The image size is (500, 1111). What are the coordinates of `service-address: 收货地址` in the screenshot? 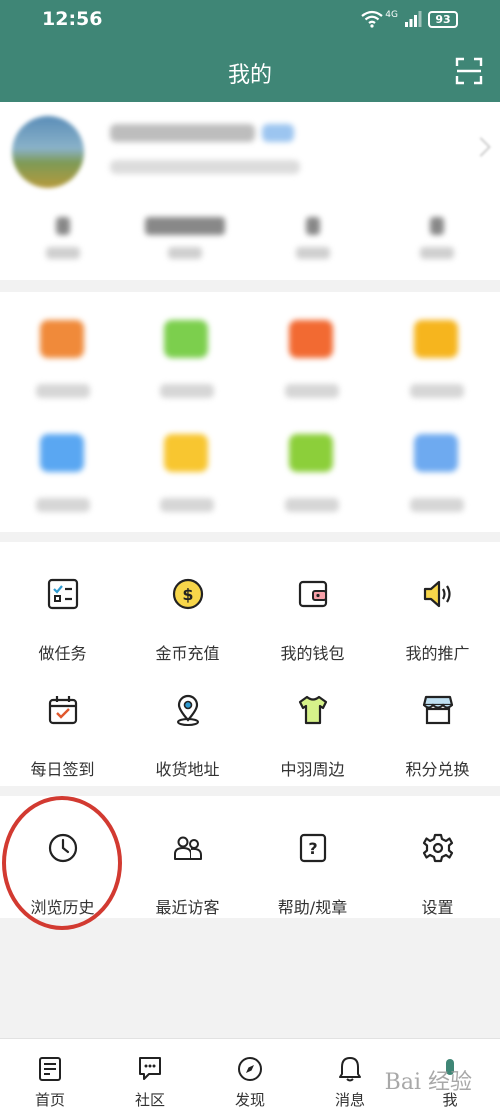 It's located at (187, 735).